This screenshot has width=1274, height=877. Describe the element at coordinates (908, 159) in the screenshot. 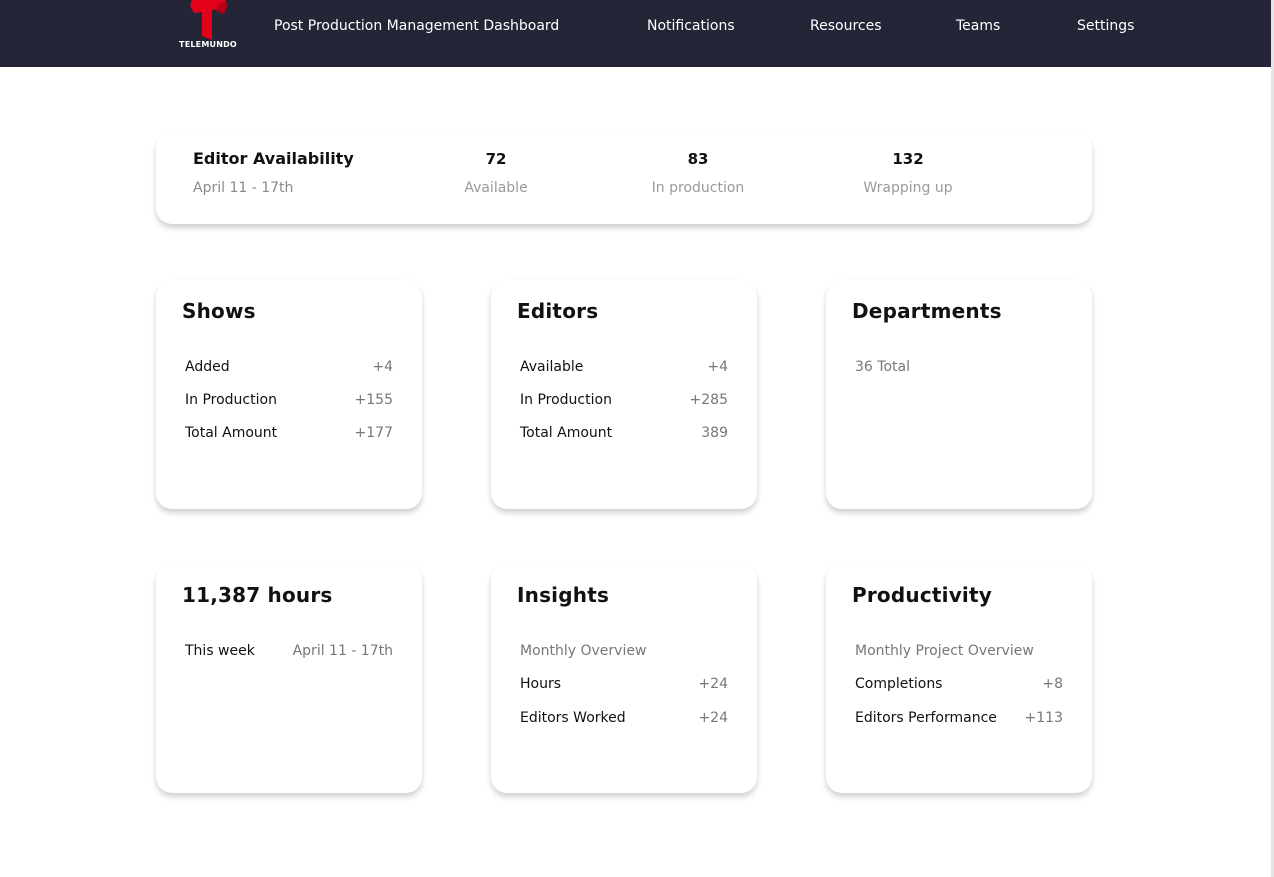

I see `stat-wrapping-up-value: 132` at that location.